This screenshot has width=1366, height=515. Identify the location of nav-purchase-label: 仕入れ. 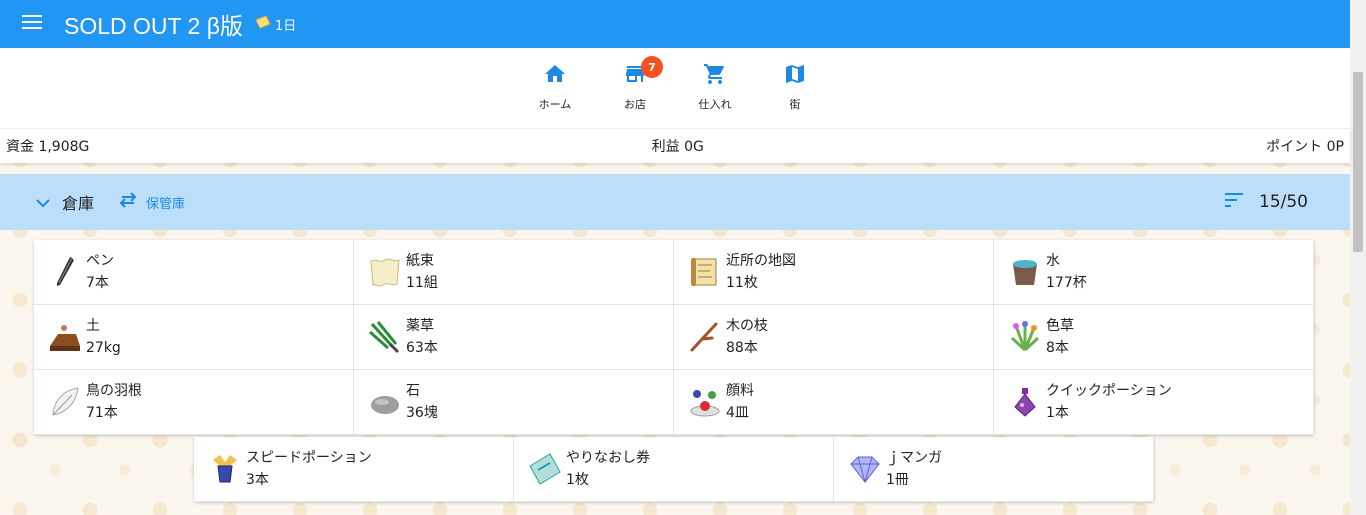
(715, 104).